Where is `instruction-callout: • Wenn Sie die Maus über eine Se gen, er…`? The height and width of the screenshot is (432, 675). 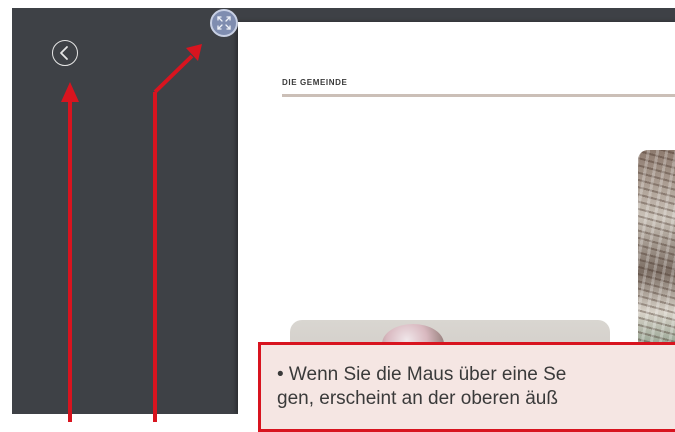
instruction-callout: • Wenn Sie die Maus über eine Se gen, er… is located at coordinates (466, 387).